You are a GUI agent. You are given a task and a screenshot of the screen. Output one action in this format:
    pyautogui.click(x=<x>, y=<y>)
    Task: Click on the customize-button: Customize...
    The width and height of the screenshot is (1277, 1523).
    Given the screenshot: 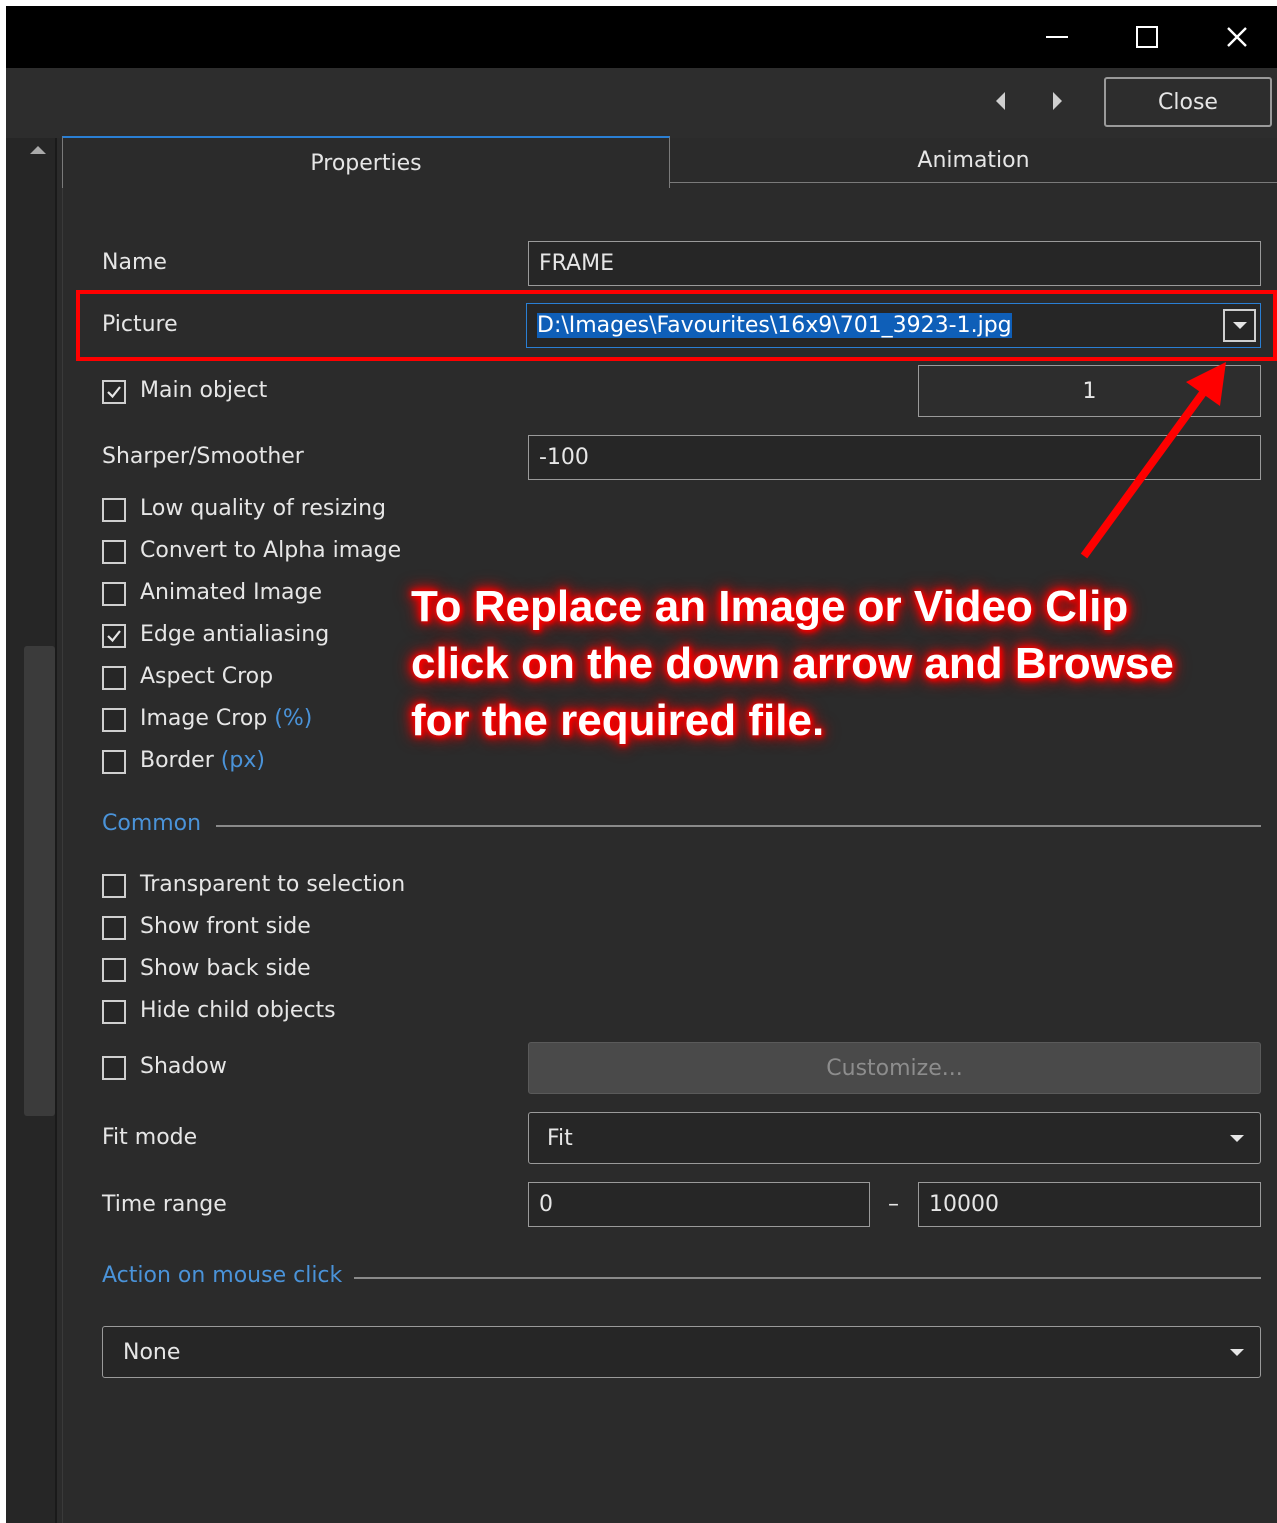 What is the action you would take?
    pyautogui.click(x=894, y=1068)
    